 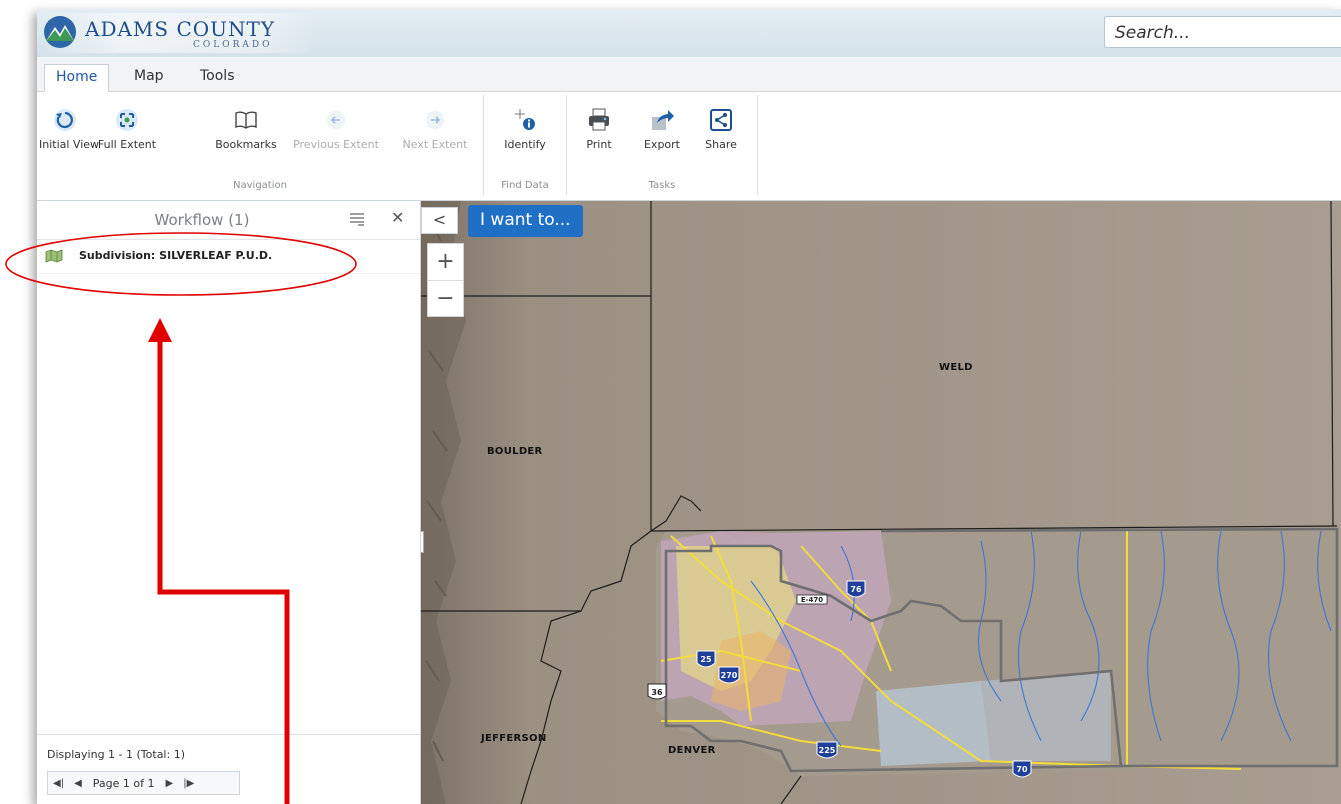 What do you see at coordinates (77, 78) in the screenshot?
I see `tab-home: Home` at bounding box center [77, 78].